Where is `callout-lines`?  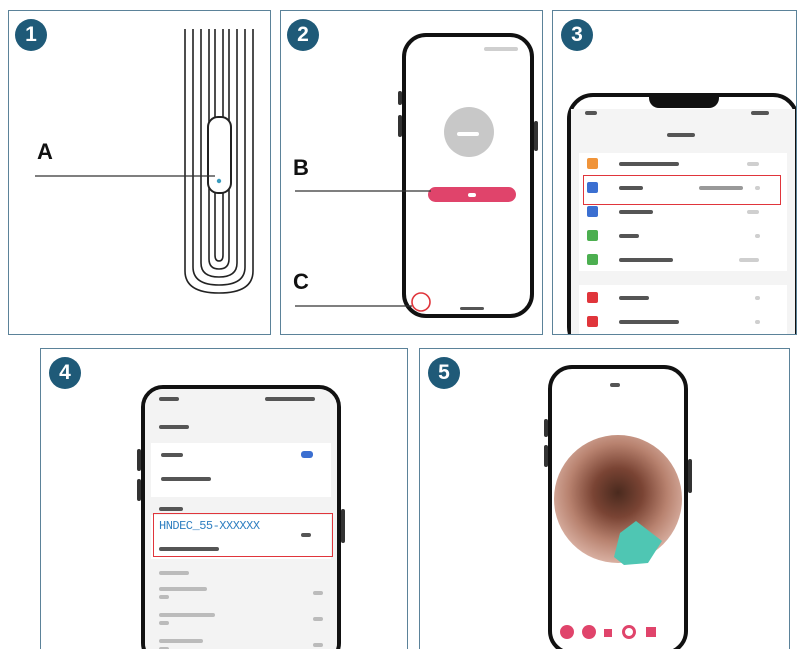
callout-lines is located at coordinates (363, 251).